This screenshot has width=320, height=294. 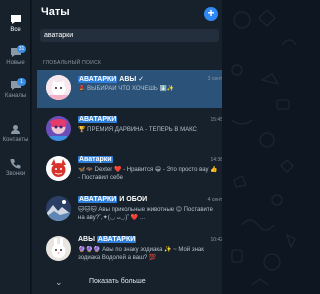 I want to click on result-name: АВАТАРКИ АВЫ ✓, so click(x=111, y=79).